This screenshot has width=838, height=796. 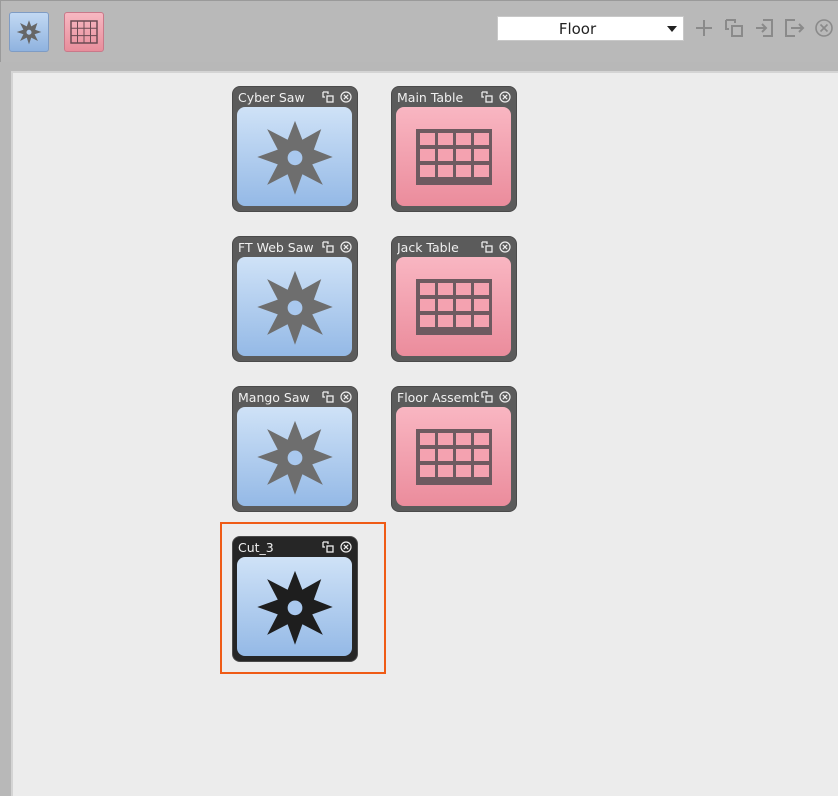 I want to click on device-card: Jack Table, so click(x=454, y=299).